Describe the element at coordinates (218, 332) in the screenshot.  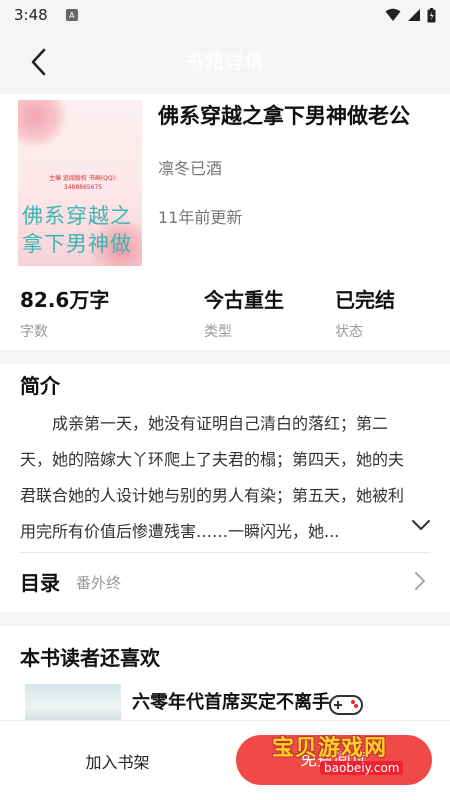
I see `stat-label: 类型` at that location.